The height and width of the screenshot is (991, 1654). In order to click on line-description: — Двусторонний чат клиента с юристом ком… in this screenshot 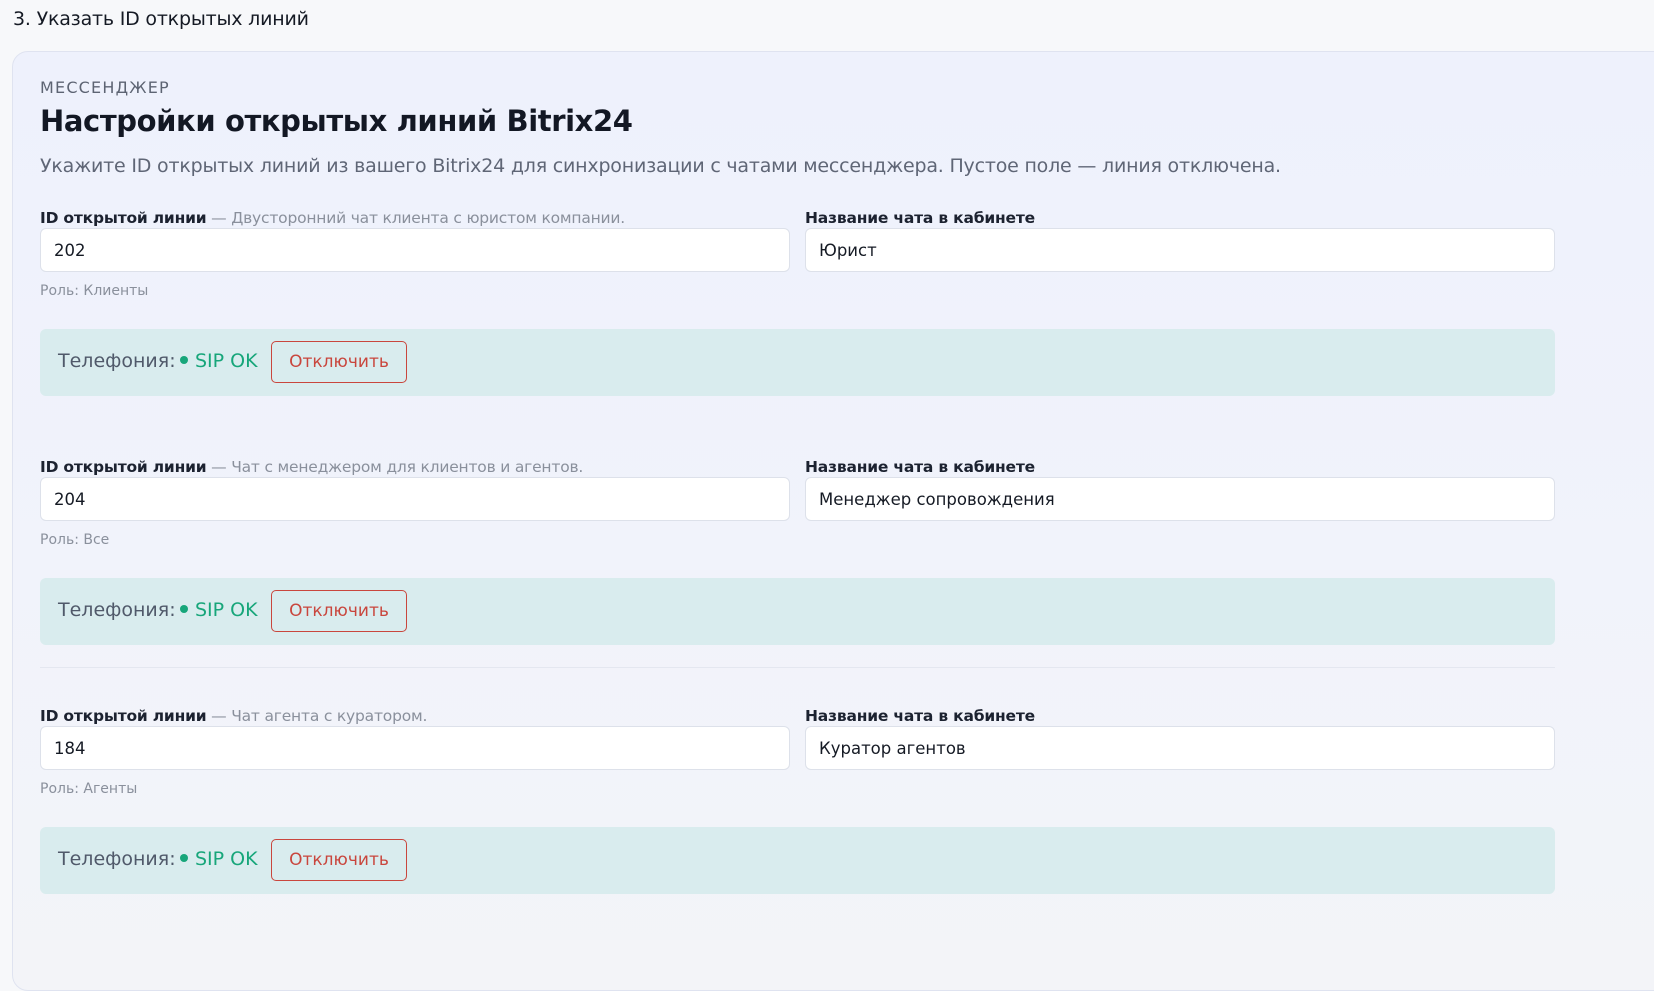, I will do `click(418, 218)`.